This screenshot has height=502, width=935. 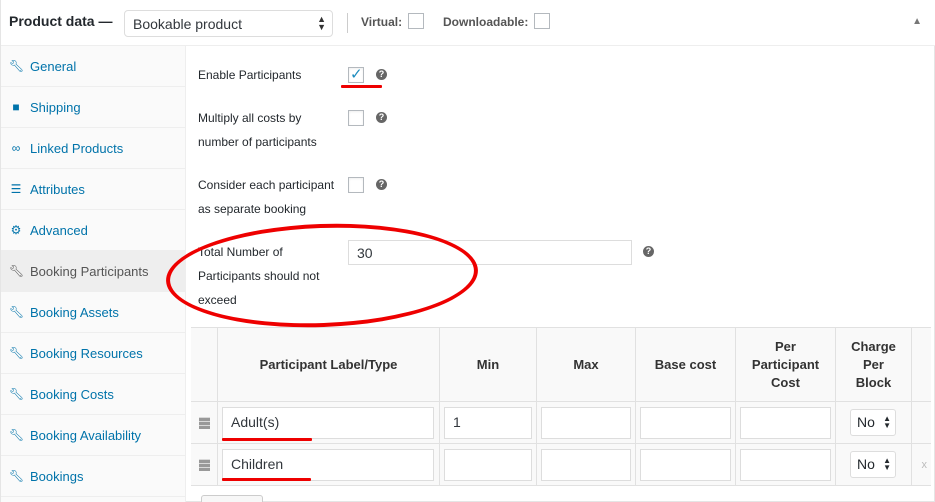 I want to click on tab-shipping: ■ Shipping, so click(x=93, y=107).